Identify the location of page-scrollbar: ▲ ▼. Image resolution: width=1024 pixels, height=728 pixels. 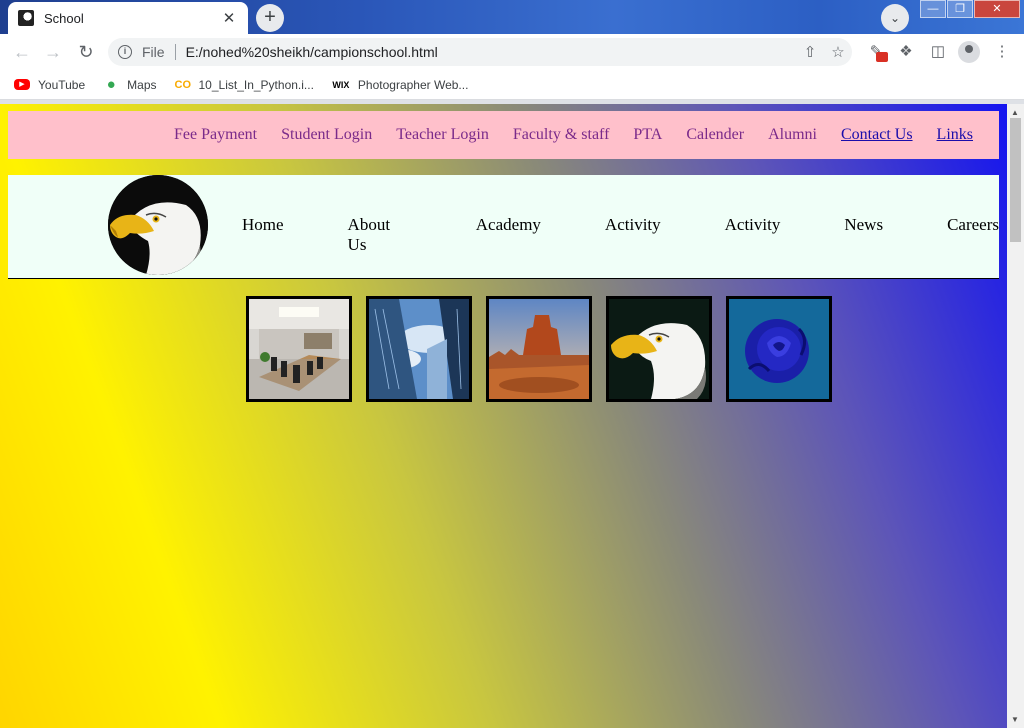
(1015, 416).